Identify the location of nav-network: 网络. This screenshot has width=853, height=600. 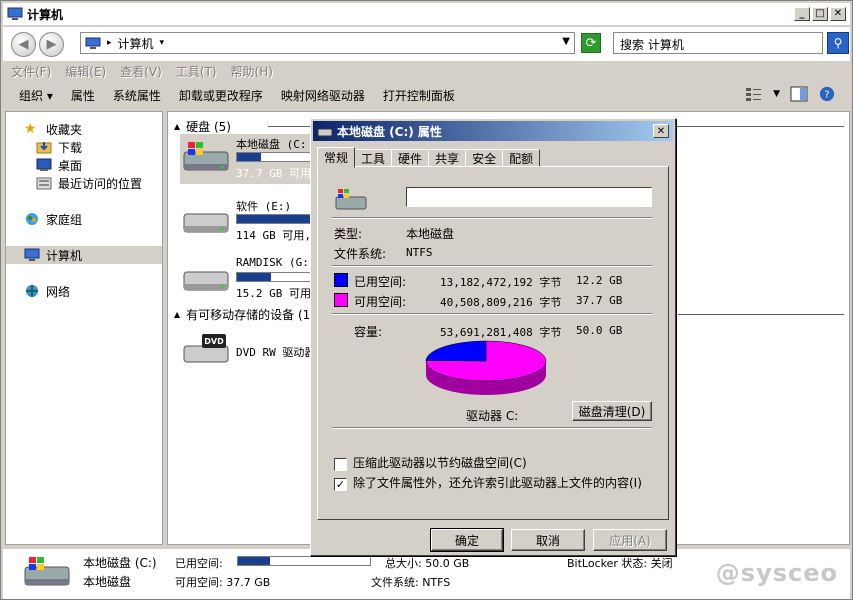
(84, 291).